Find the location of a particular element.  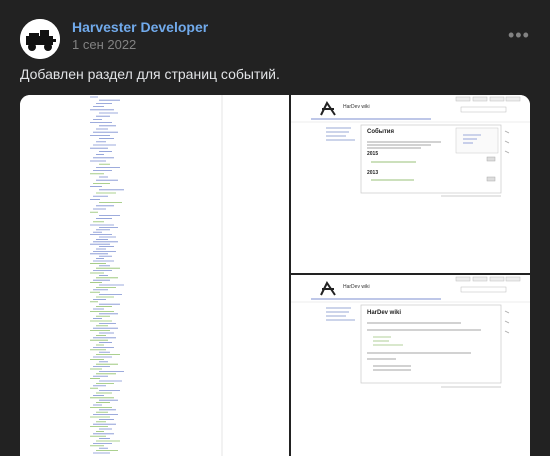

post-text: Добавлен раздел для страниц событий. is located at coordinates (150, 74).